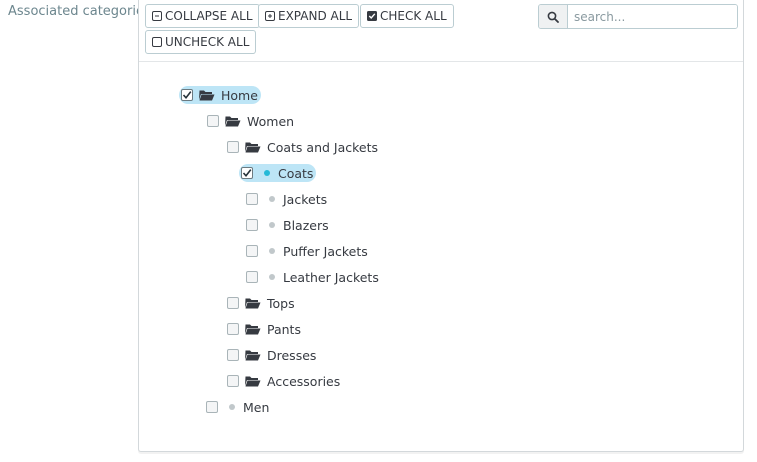  I want to click on tree-node-coats-and-jackets: Coats and Jackets, so click(303, 147).